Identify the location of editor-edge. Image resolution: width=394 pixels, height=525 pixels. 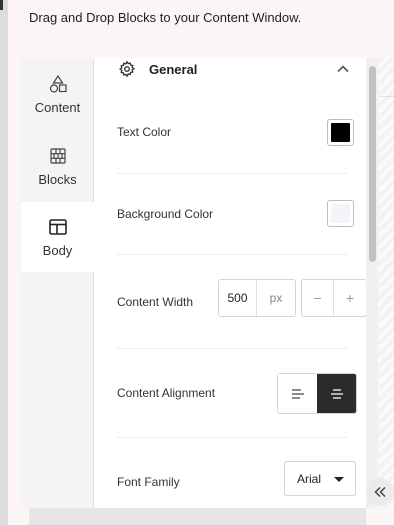
(4, 262).